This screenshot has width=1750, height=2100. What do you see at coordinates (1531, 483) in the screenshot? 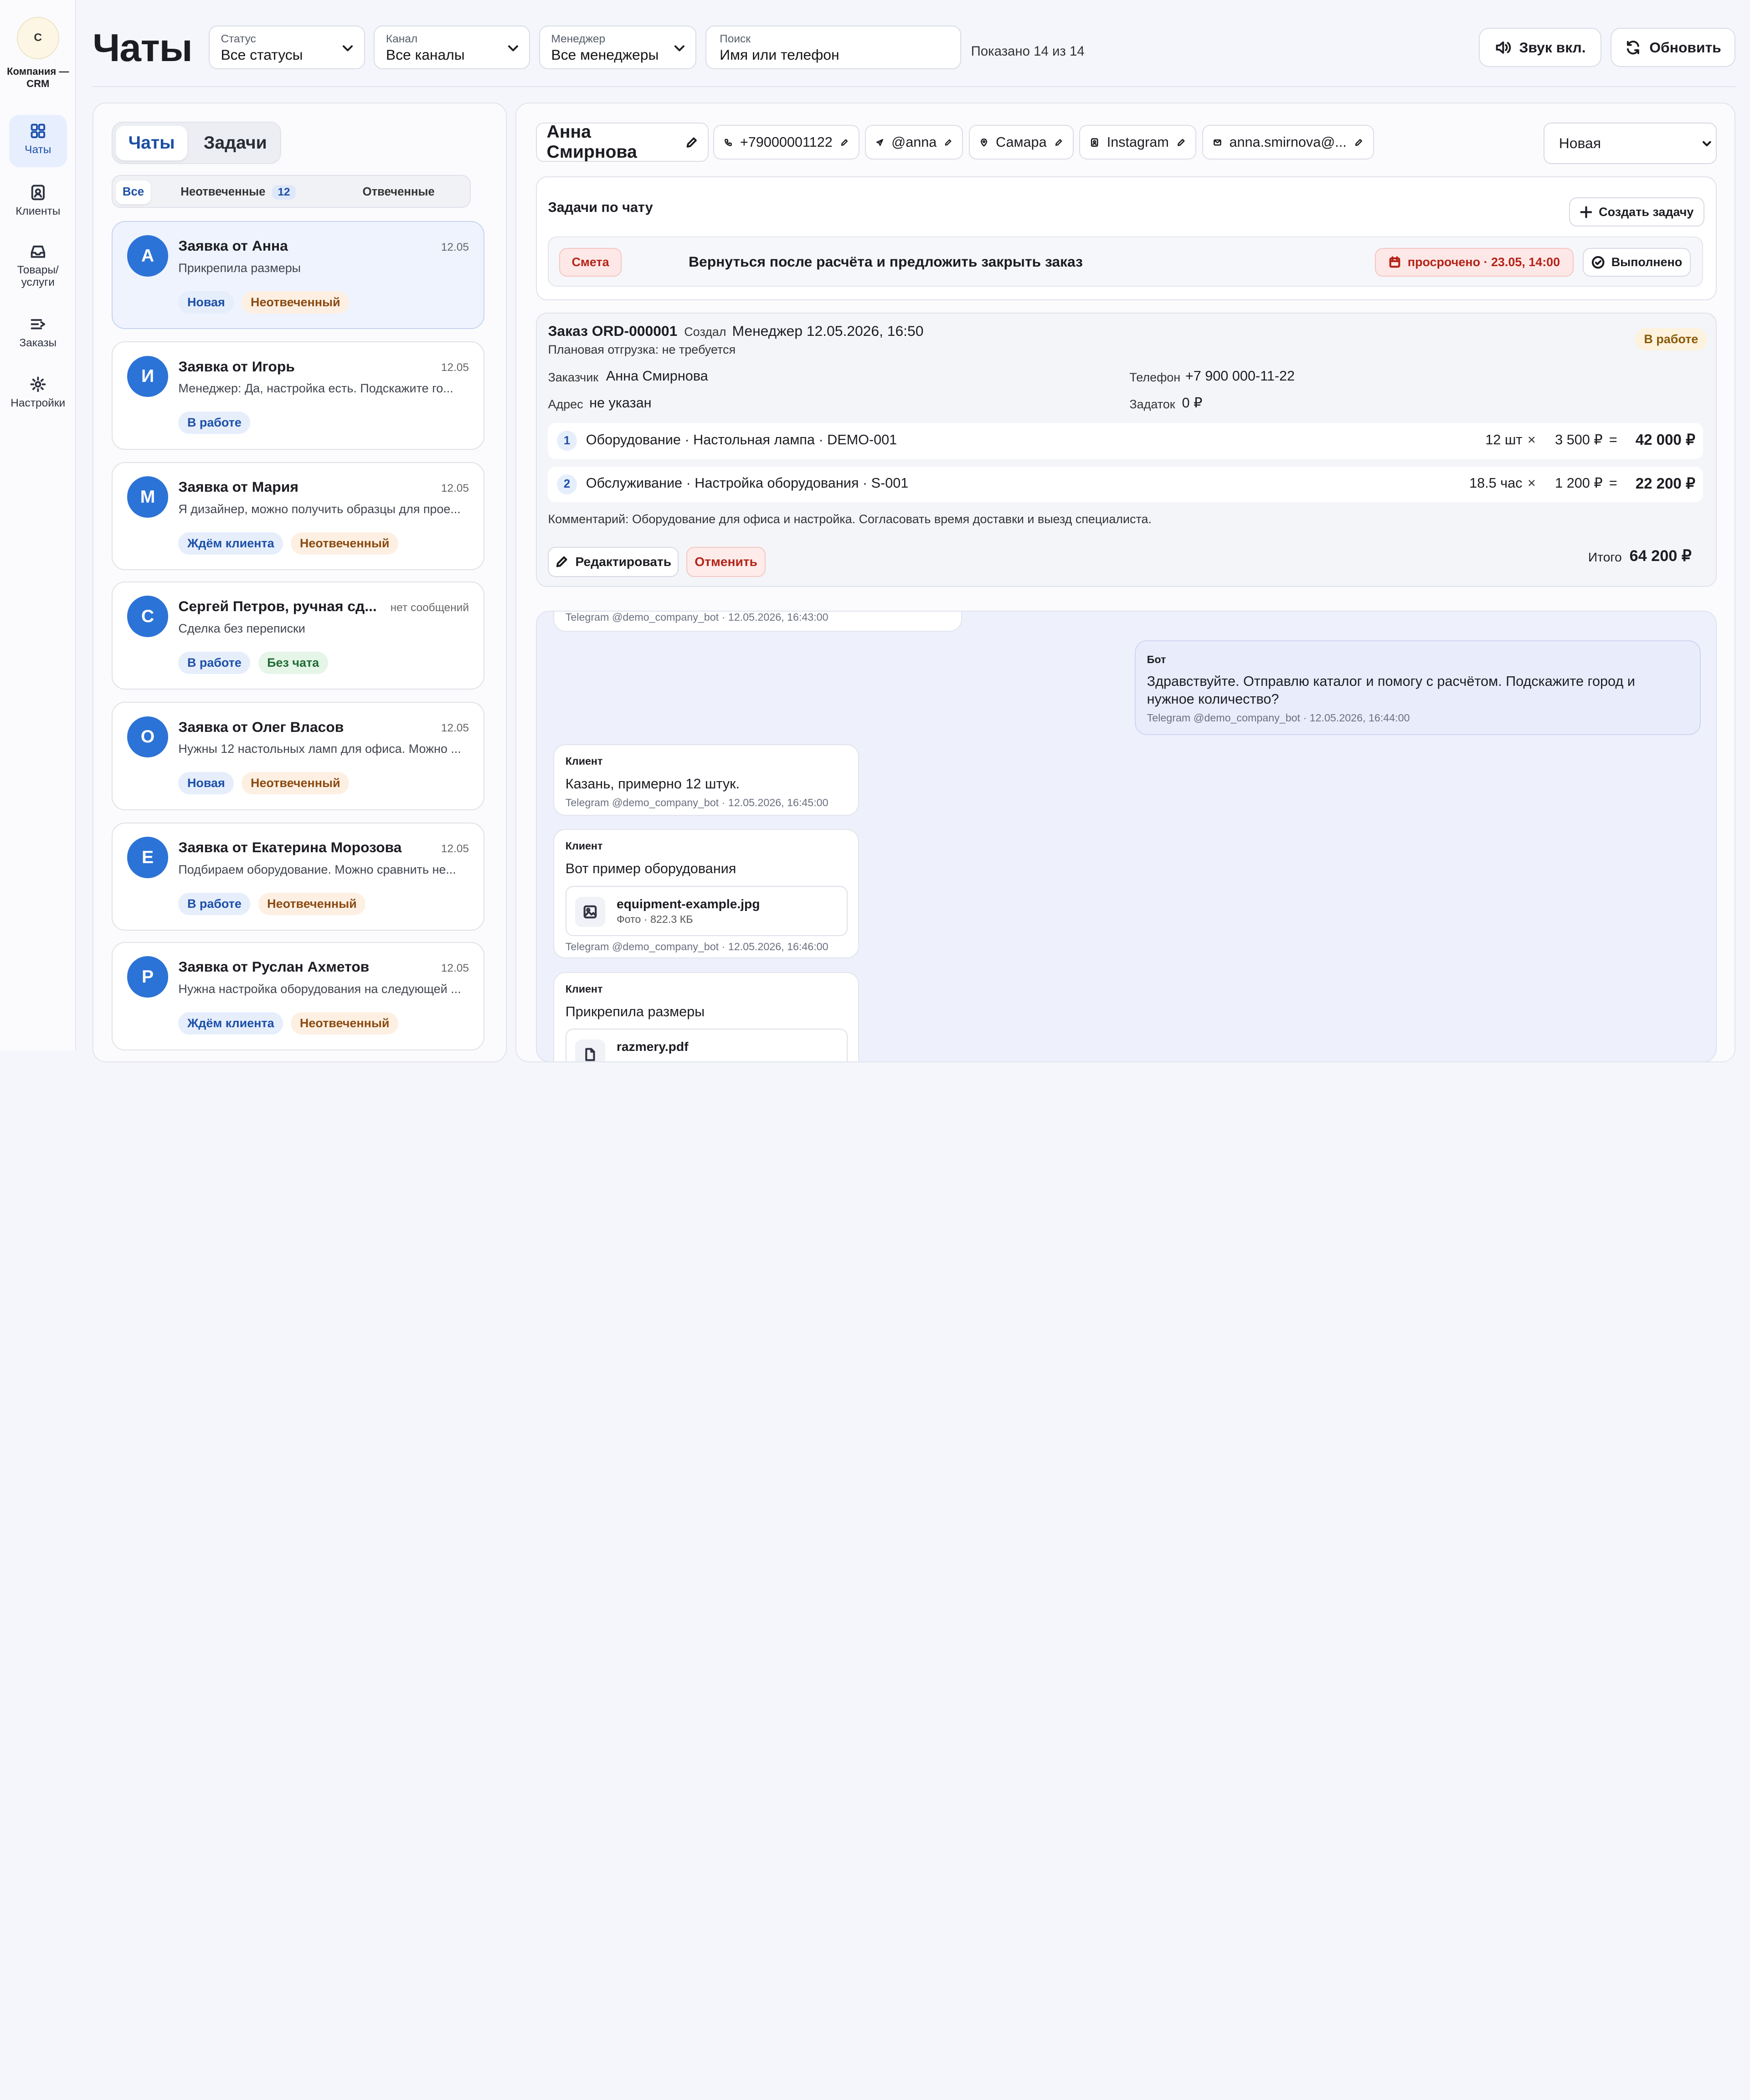
I see `times-sign: ×` at bounding box center [1531, 483].